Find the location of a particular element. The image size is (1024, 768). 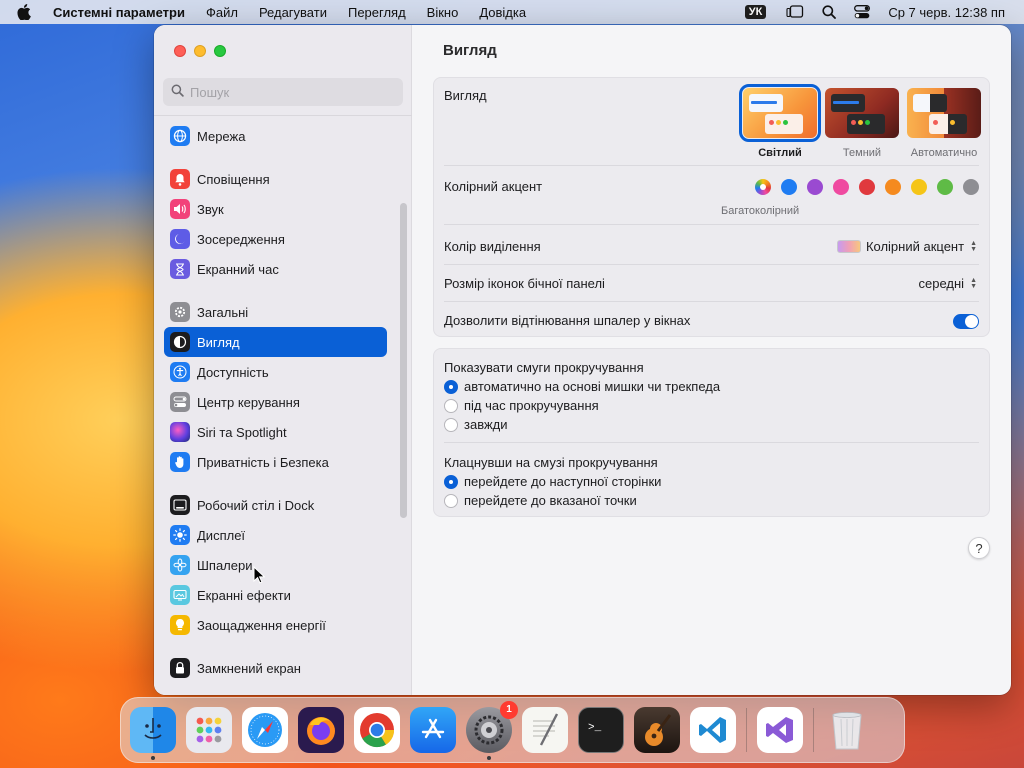

menu-view: Перегляд is located at coordinates (377, 12).